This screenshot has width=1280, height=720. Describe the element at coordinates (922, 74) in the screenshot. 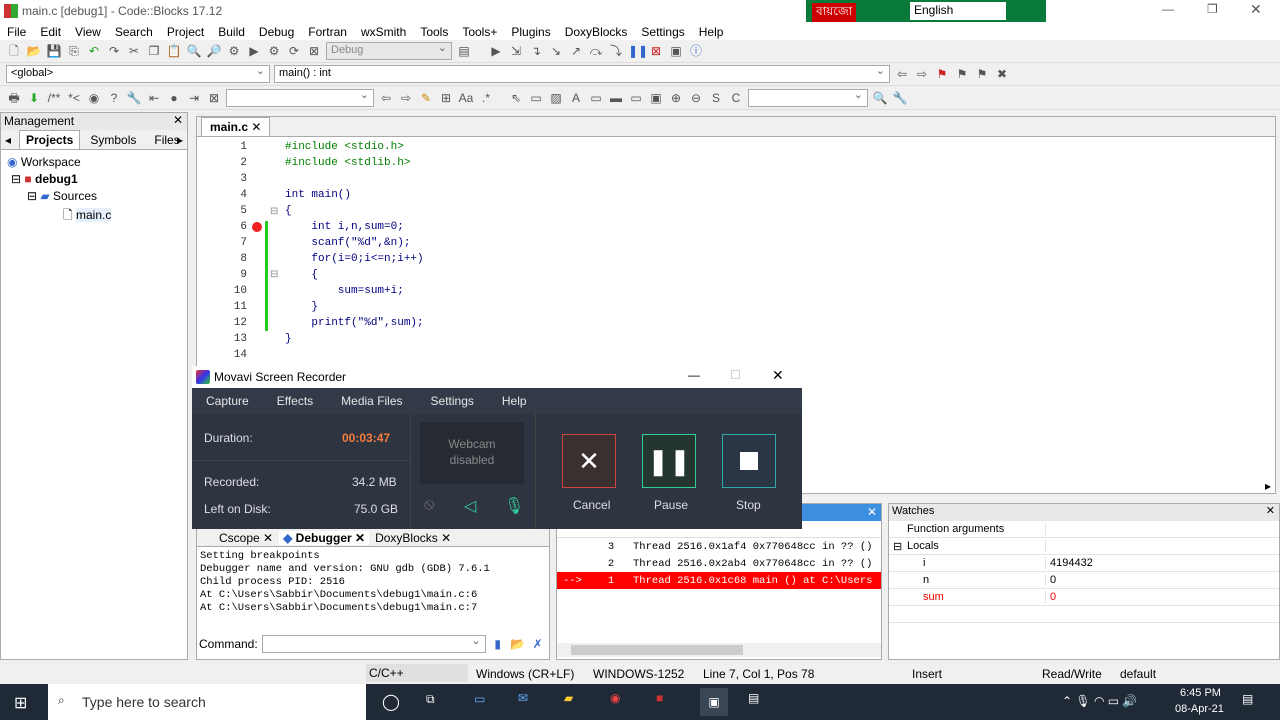

I see `jump-forward-icon: ⇨` at that location.